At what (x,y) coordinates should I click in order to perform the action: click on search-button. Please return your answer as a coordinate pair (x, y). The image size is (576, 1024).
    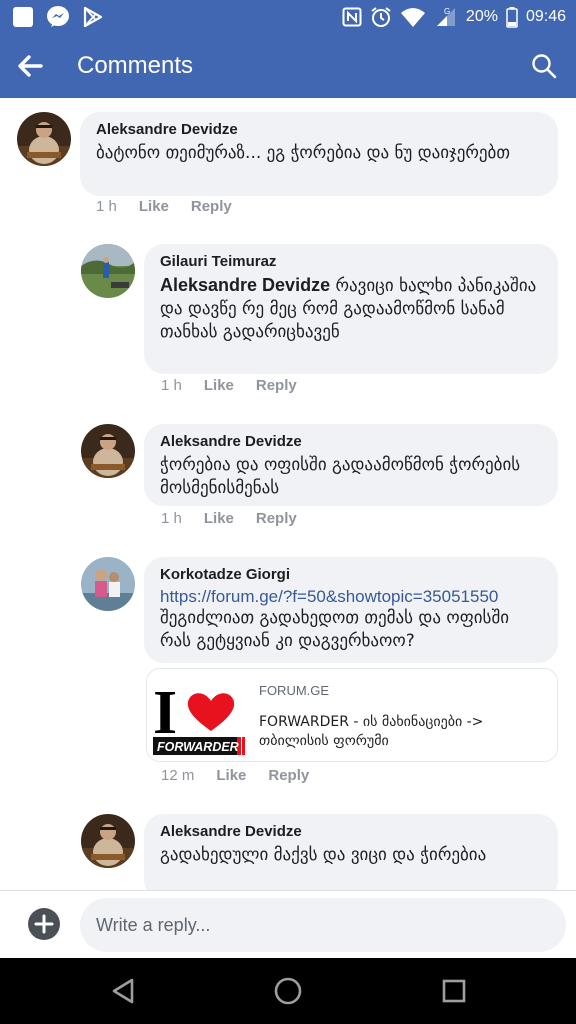
    Looking at the image, I should click on (544, 66).